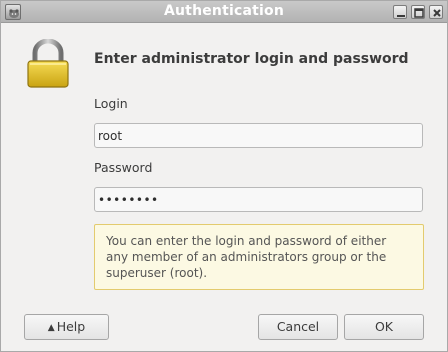 The image size is (448, 352). What do you see at coordinates (258, 199) in the screenshot?
I see `password-field` at bounding box center [258, 199].